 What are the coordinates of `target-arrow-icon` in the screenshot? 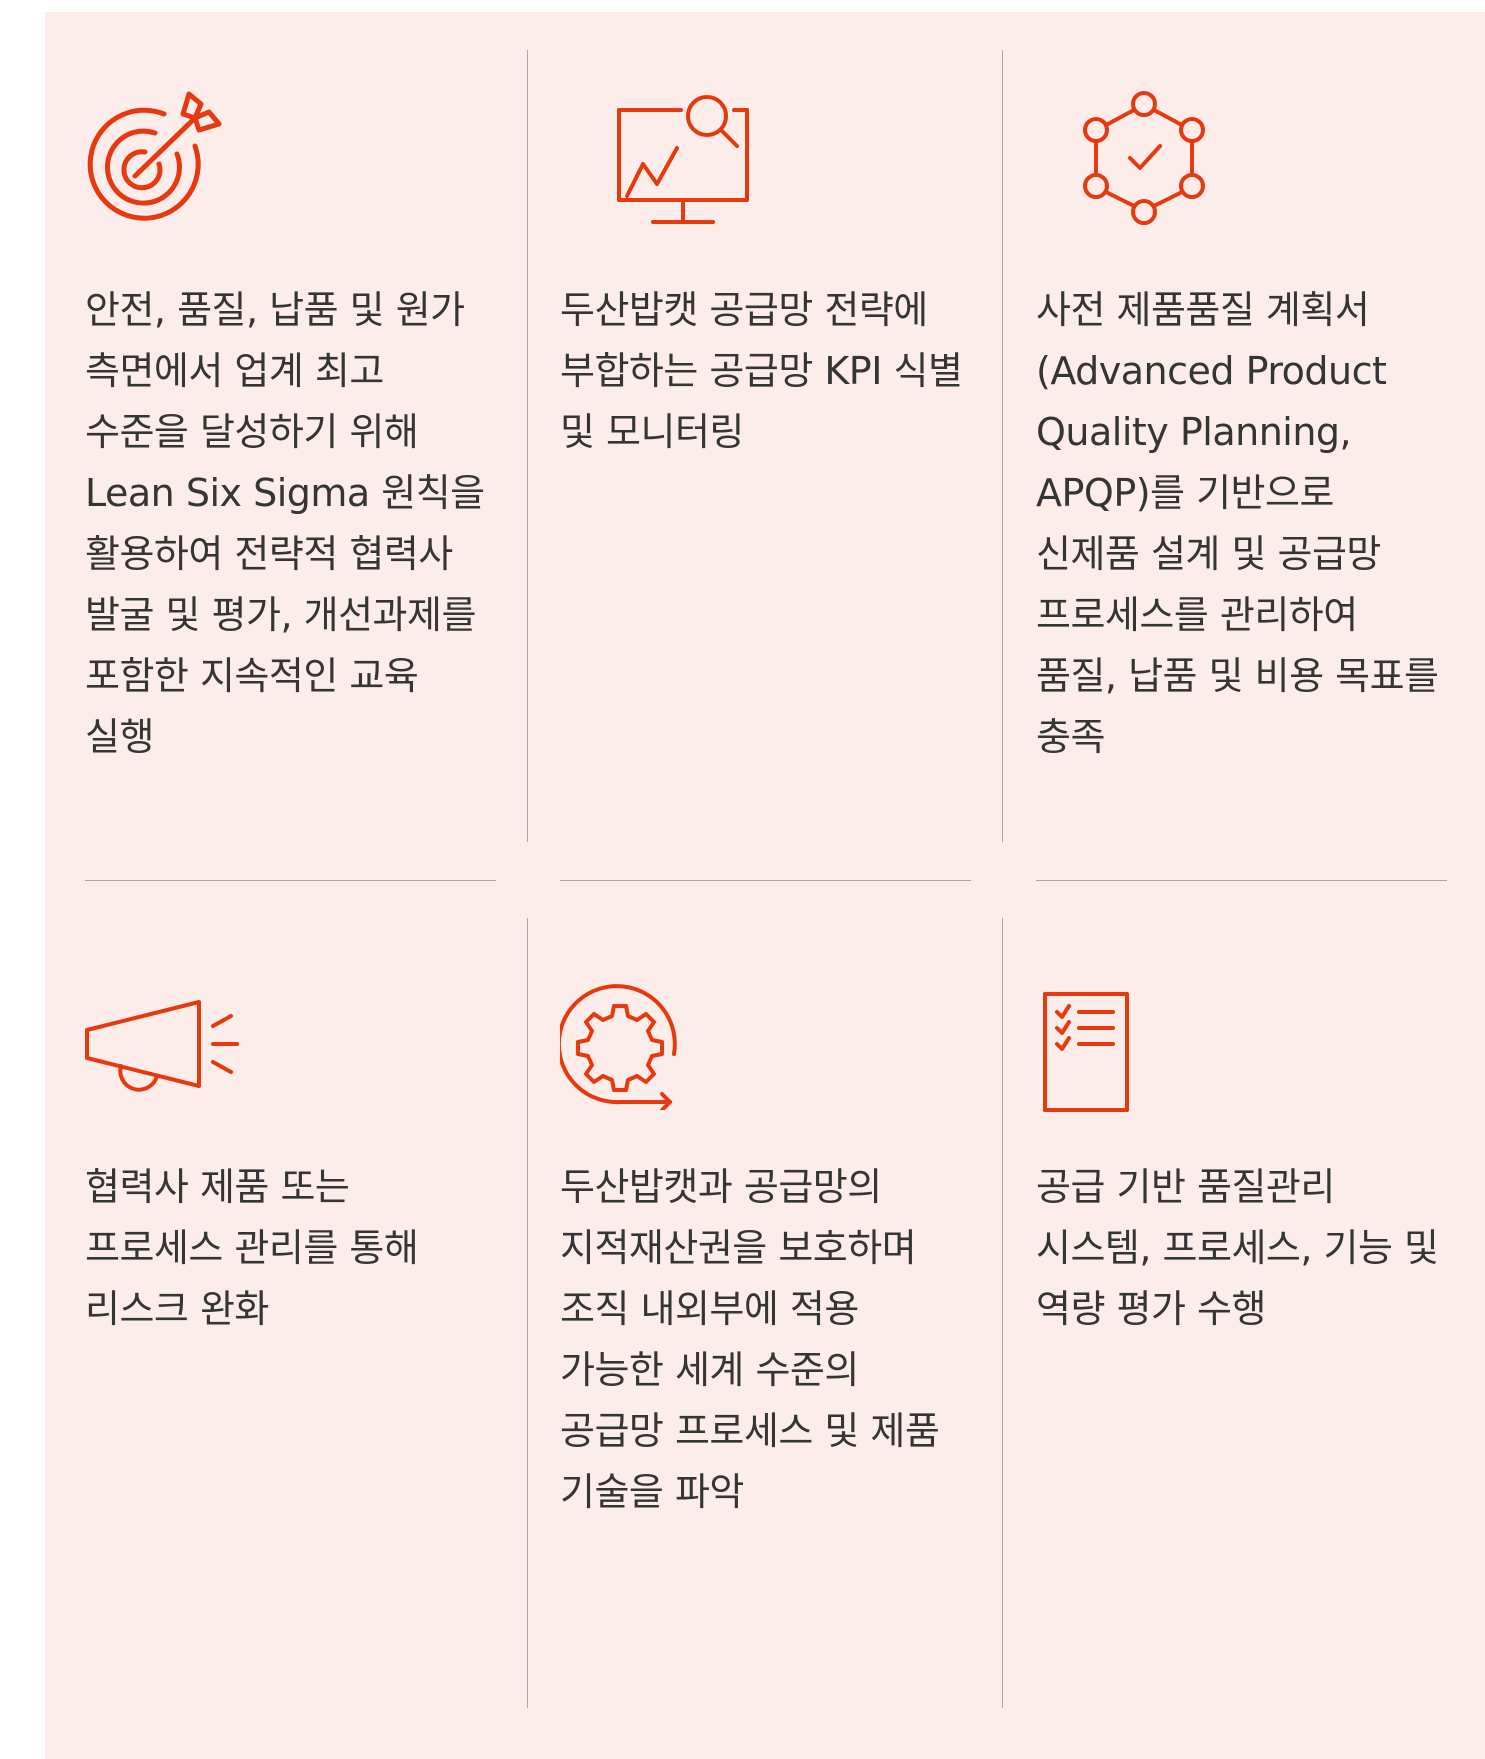 It's located at (155, 158).